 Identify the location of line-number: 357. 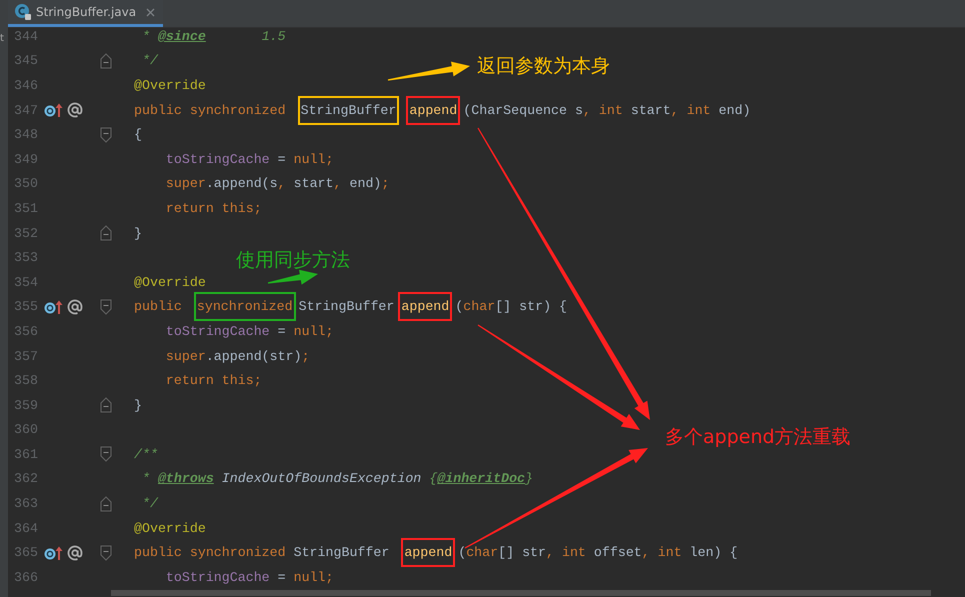
(25, 356).